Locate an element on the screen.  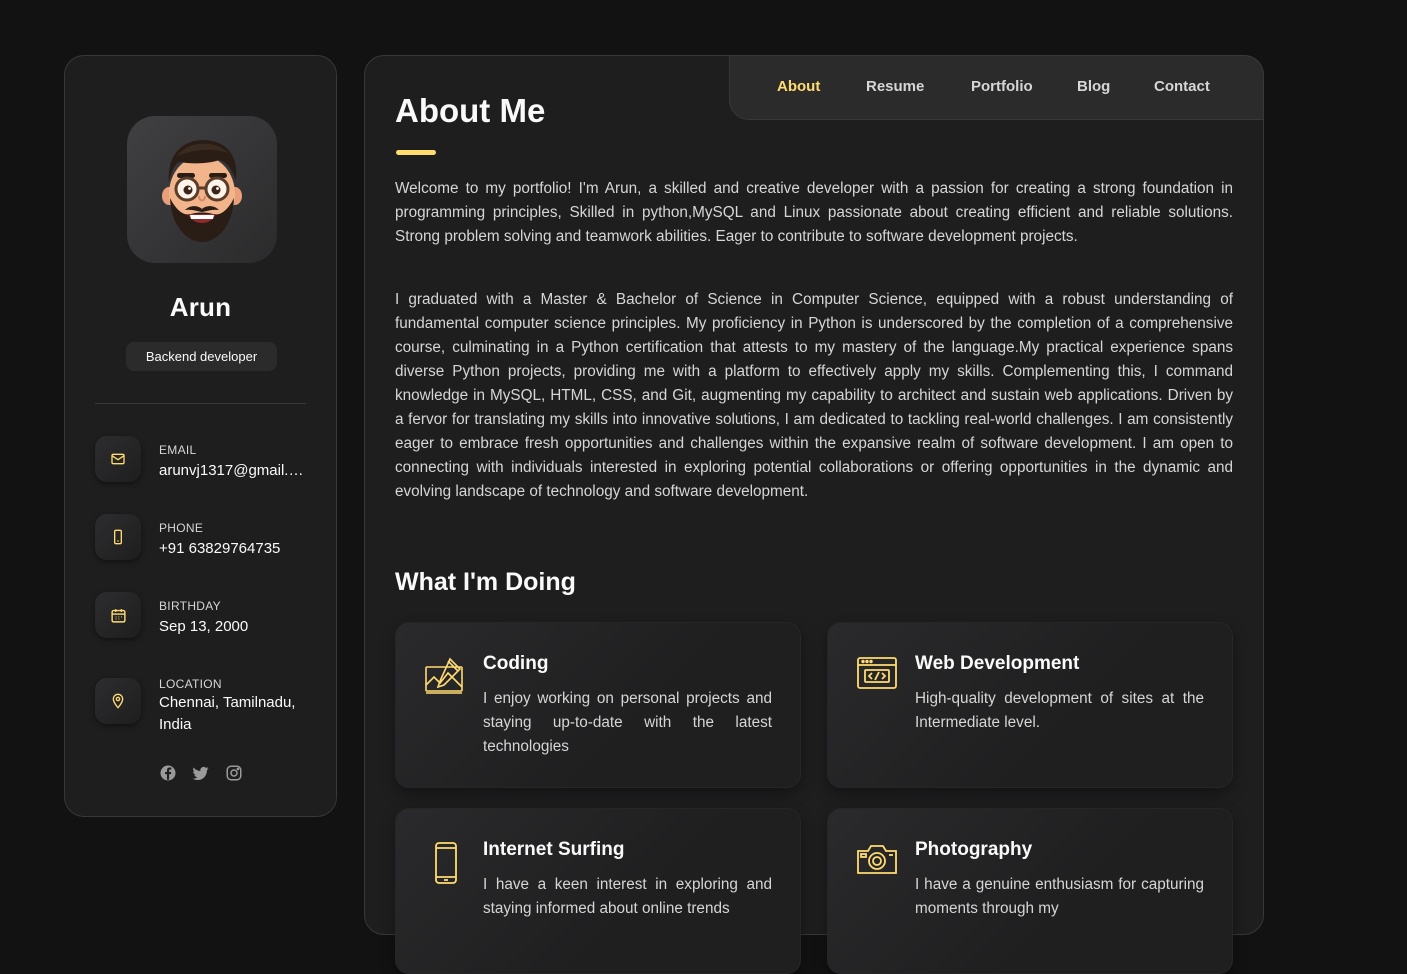
email-link: arunvj1317@gmail.com is located at coordinates (234, 471).